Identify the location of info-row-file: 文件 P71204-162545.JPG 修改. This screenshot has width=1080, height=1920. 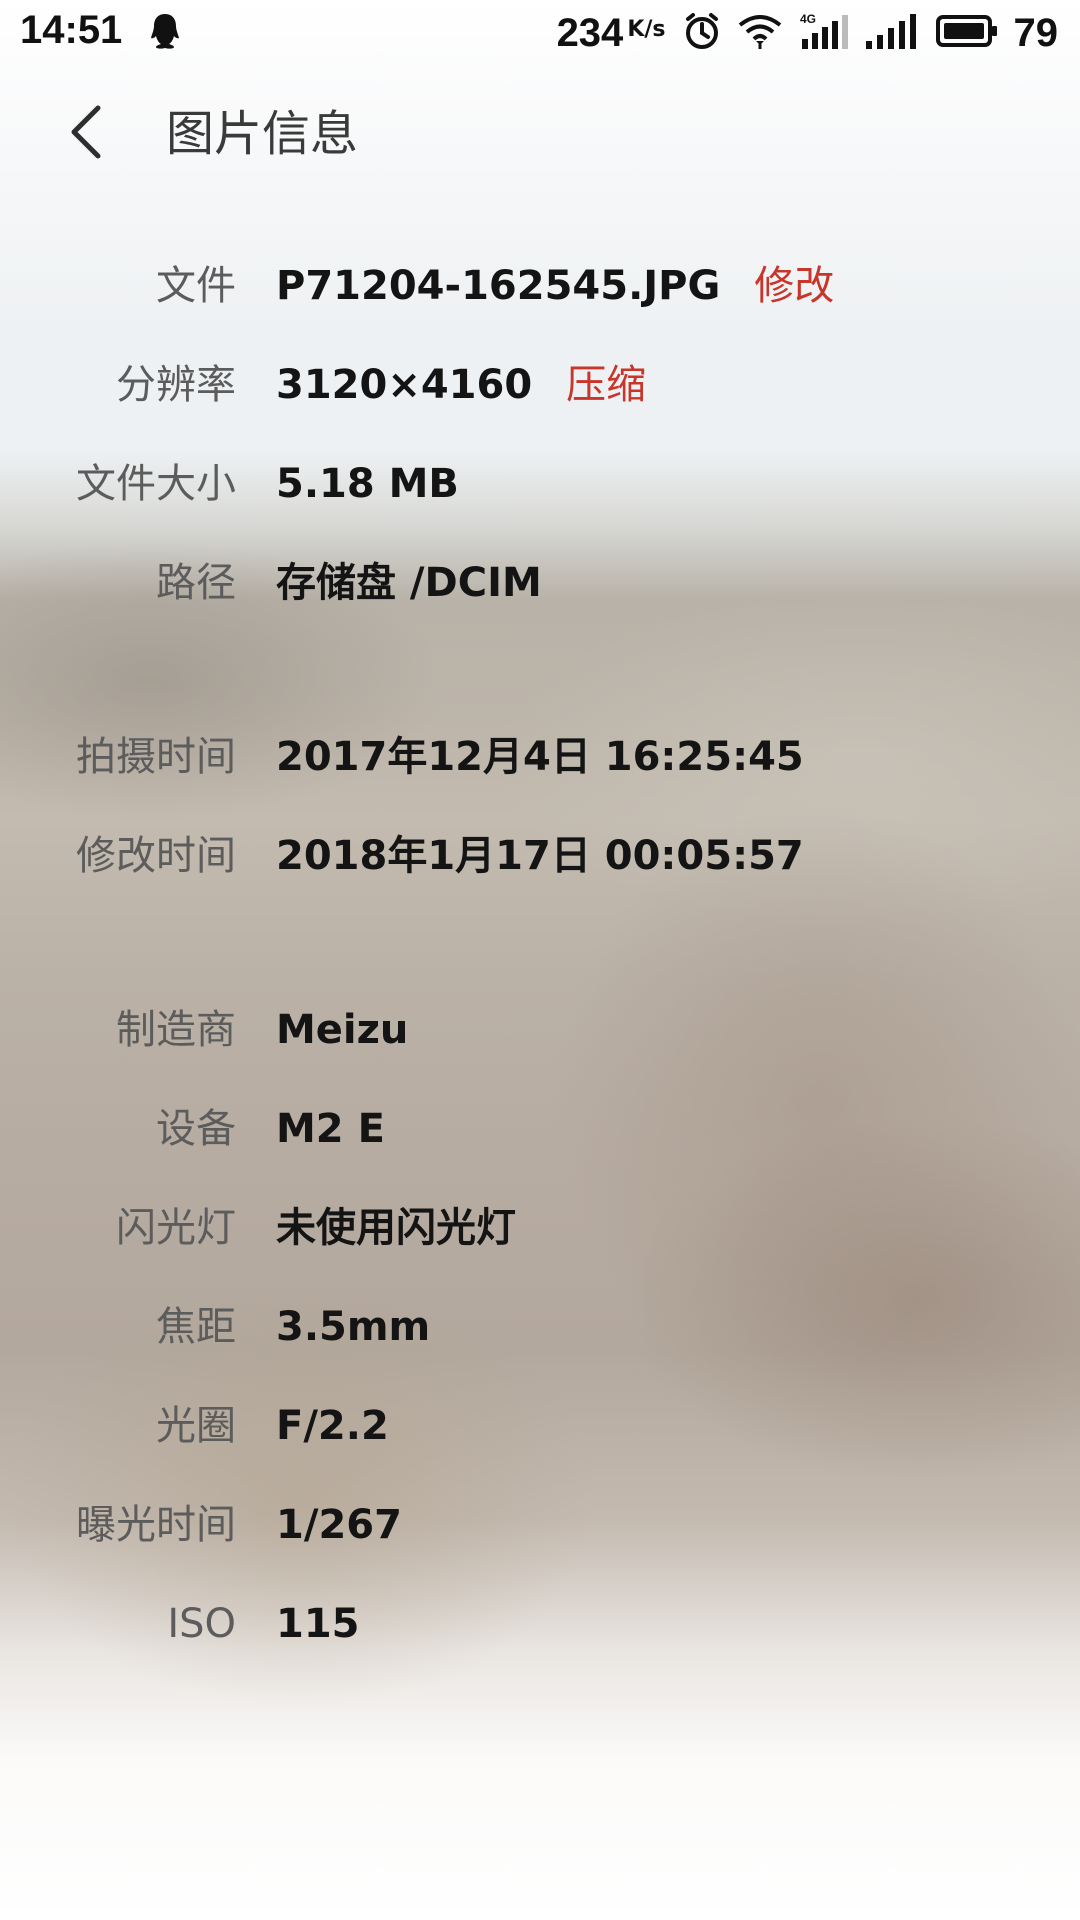
(540, 286).